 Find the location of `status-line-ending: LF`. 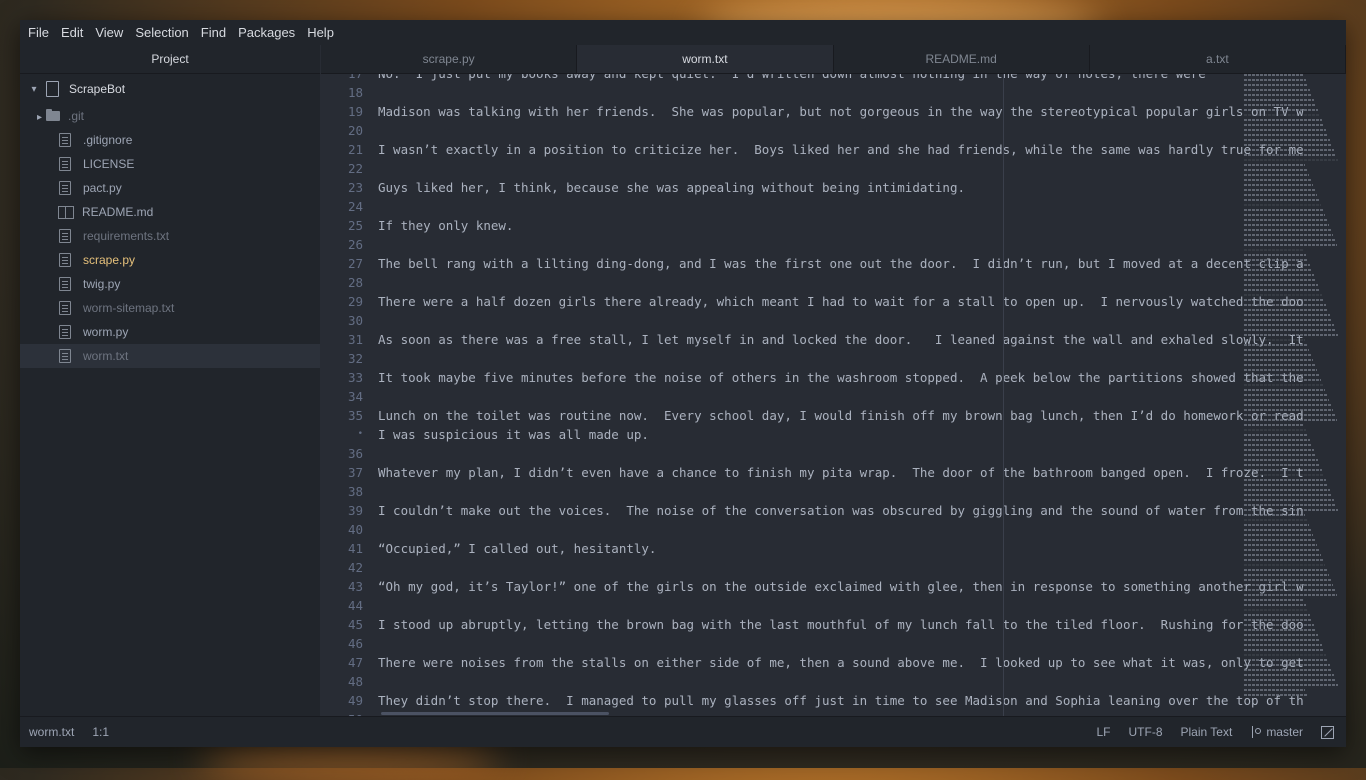

status-line-ending: LF is located at coordinates (1103, 732).